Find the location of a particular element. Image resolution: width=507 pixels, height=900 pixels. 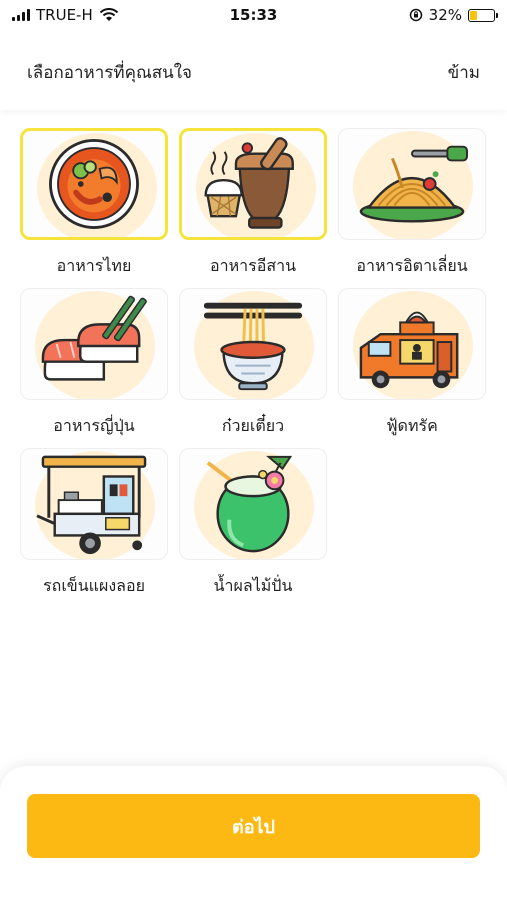

bottom-action-bar: ต่อไป is located at coordinates (253, 833).